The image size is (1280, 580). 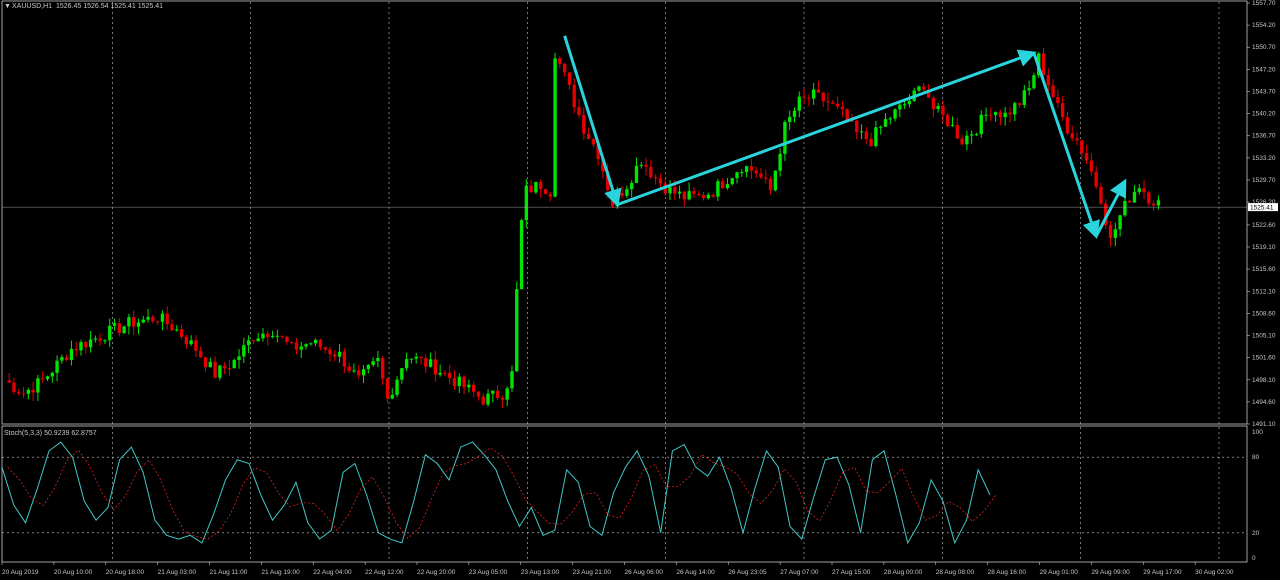 I want to click on chart-menu-arrow-icon: ▼, so click(x=7, y=6).